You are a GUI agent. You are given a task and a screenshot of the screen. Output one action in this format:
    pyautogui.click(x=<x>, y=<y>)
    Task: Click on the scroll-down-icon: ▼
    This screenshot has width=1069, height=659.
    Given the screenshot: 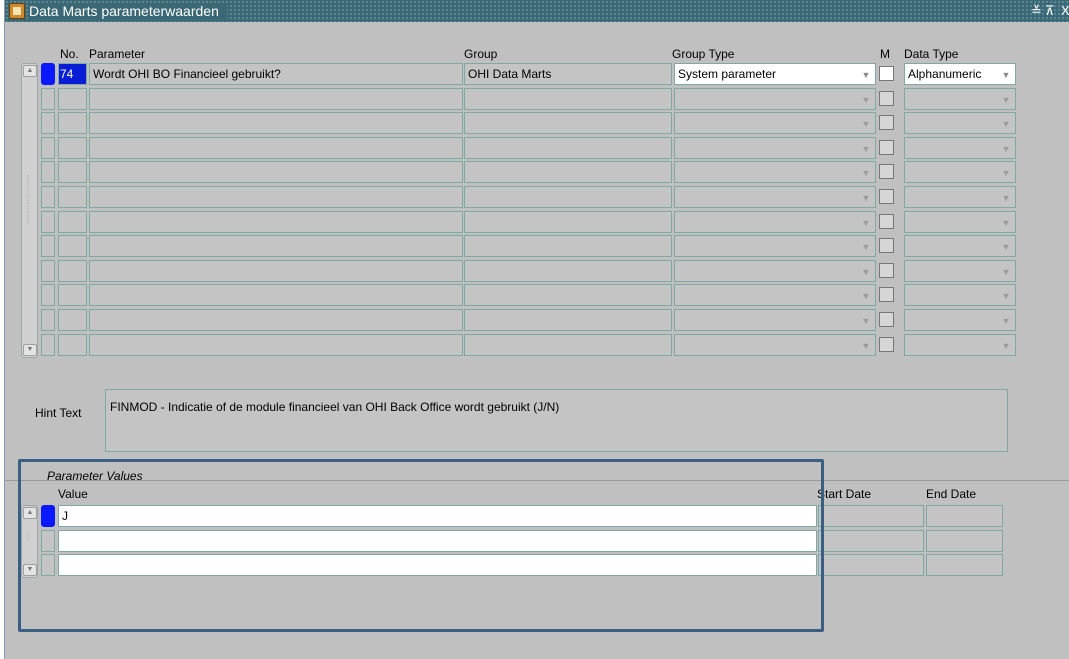 What is the action you would take?
    pyautogui.click(x=30, y=350)
    